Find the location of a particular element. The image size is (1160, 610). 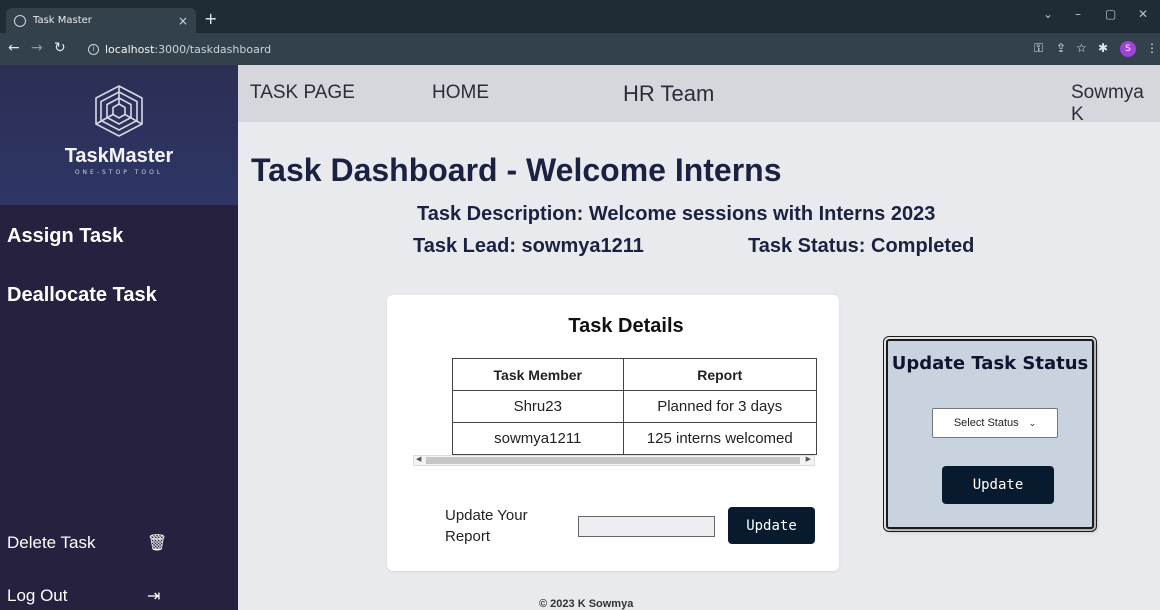

column-header: Report is located at coordinates (719, 374).